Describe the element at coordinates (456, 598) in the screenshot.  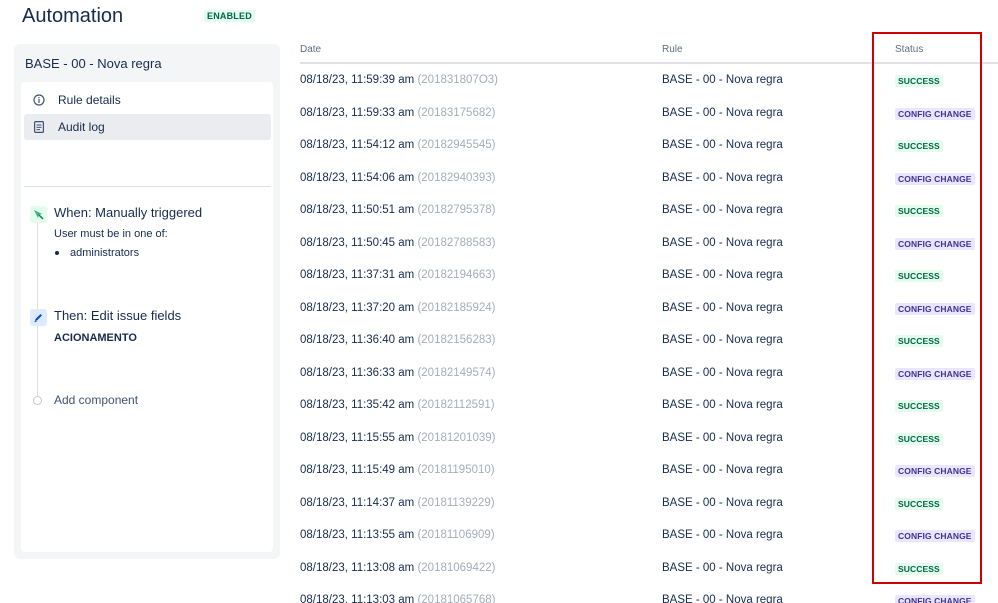
I see `execution-id: (20181065768)` at that location.